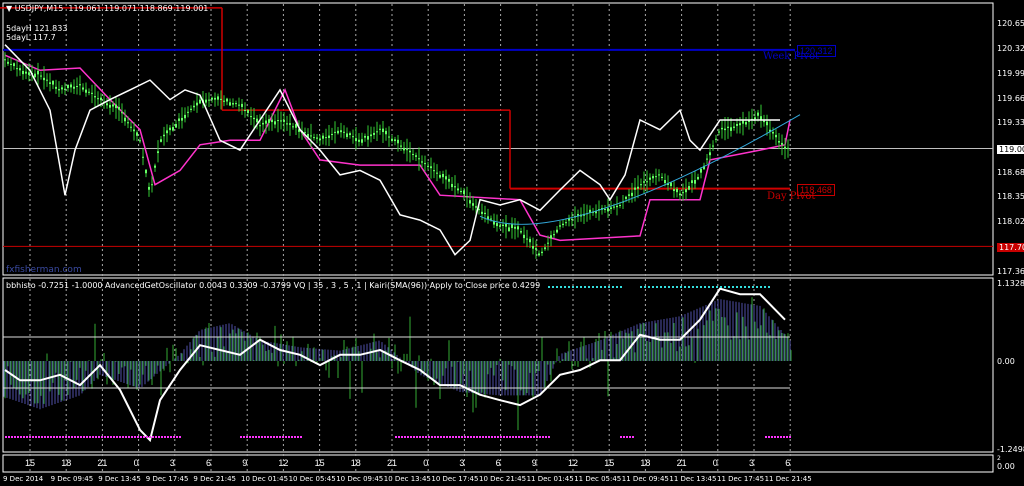 Image resolution: width=1024 pixels, height=486 pixels. I want to click on price-axis-label: 118.680, so click(1010, 172).